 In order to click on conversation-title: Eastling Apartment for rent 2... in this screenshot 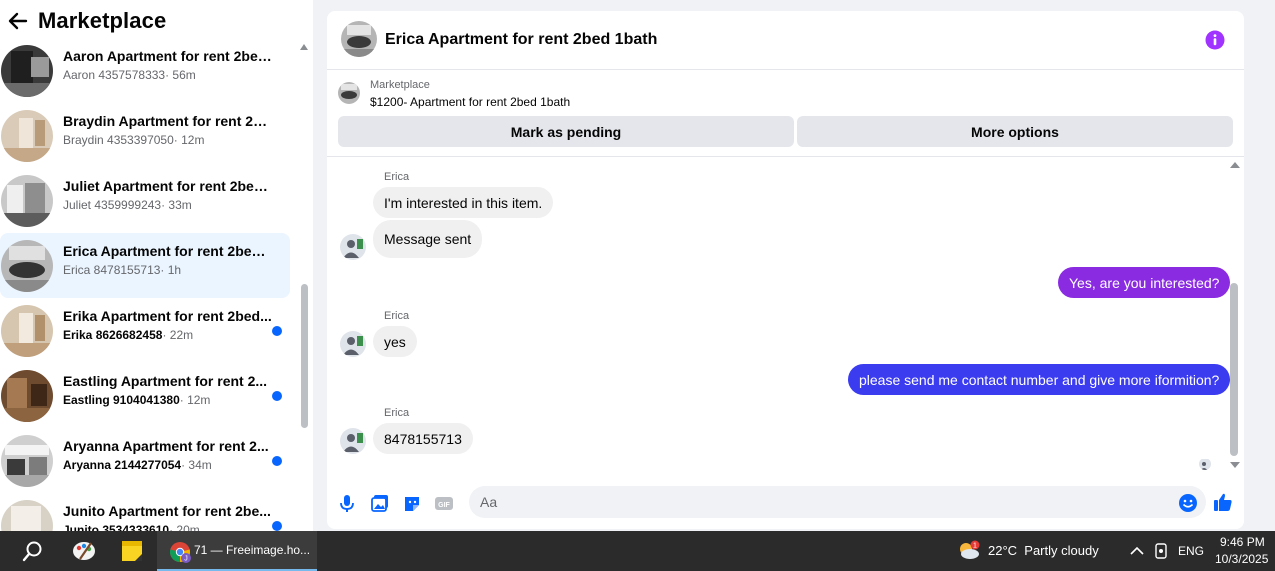, I will do `click(165, 381)`.